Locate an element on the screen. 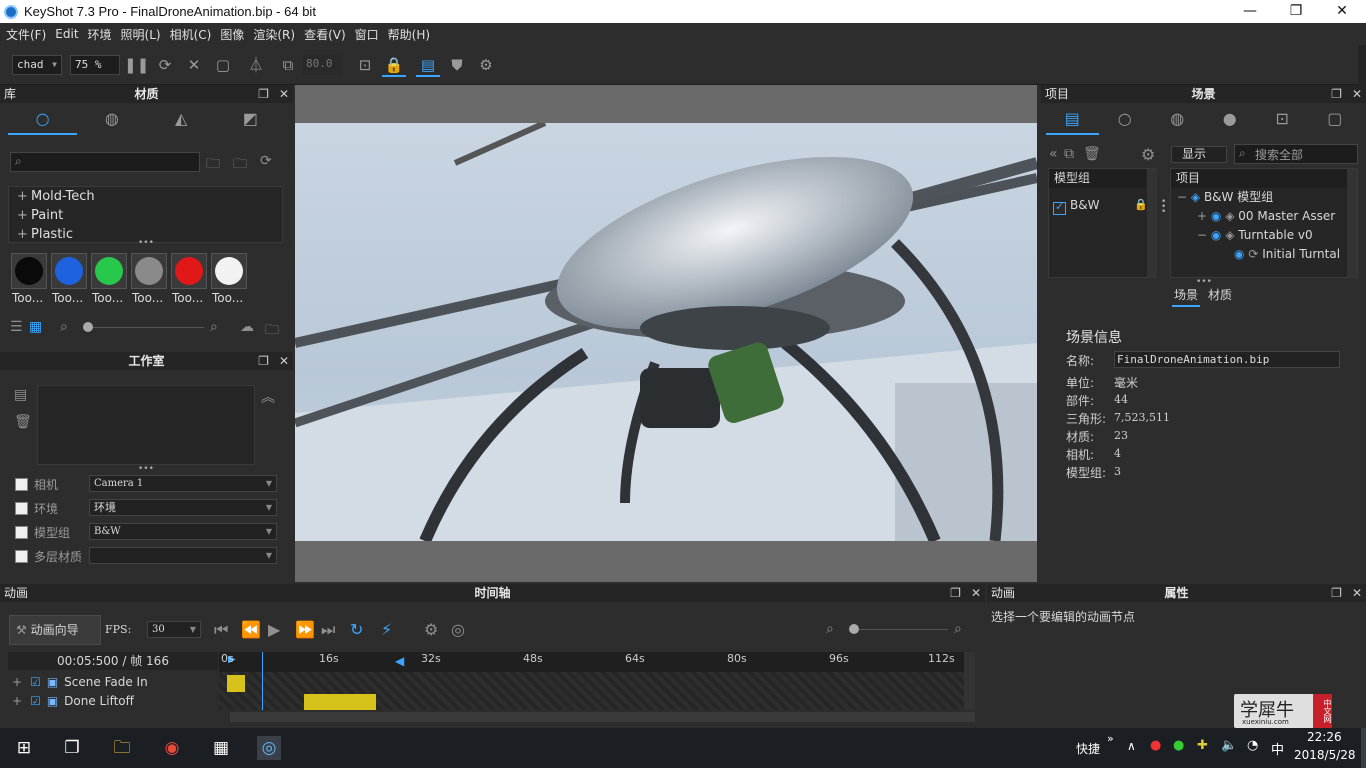 Image resolution: width=1366 pixels, height=768 pixels. menu-view: 查看(V) is located at coordinates (325, 34).